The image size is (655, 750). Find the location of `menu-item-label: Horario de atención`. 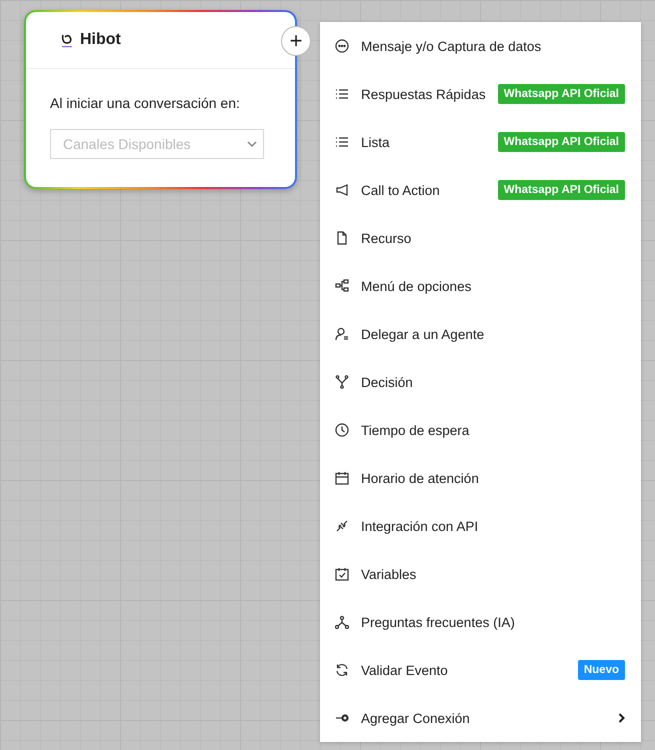

menu-item-label: Horario de atención is located at coordinates (420, 478).